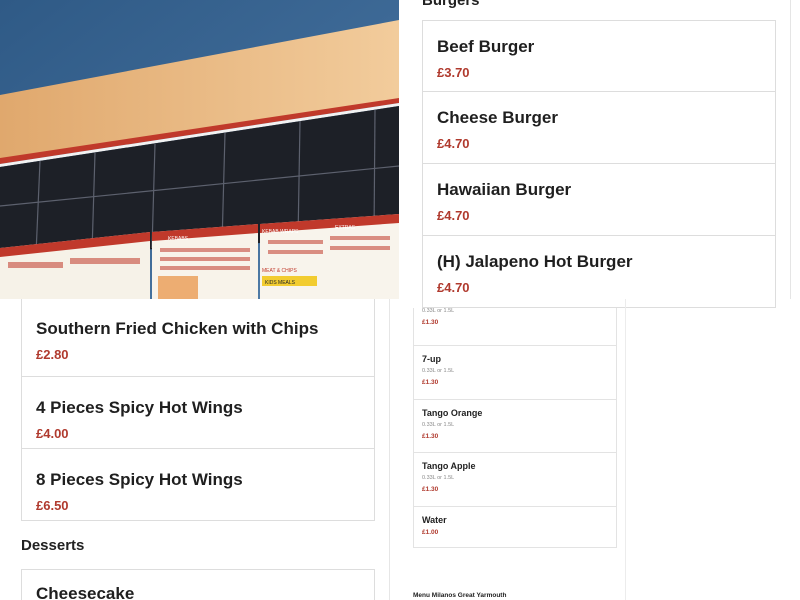 This screenshot has width=800, height=600. Describe the element at coordinates (449, 466) in the screenshot. I see `drink-name: Tango Apple` at that location.